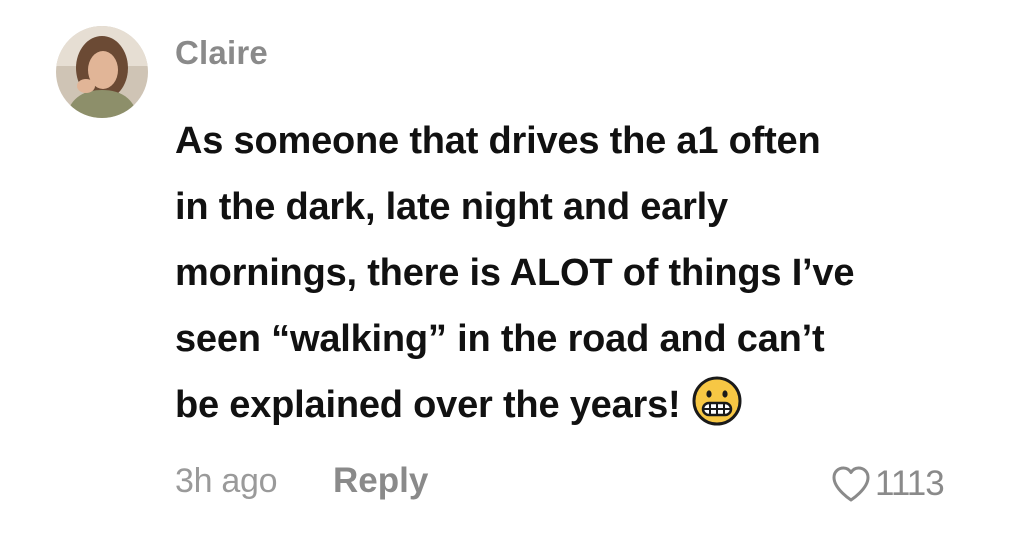 Image resolution: width=1024 pixels, height=551 pixels. I want to click on like-button: 1113, so click(887, 484).